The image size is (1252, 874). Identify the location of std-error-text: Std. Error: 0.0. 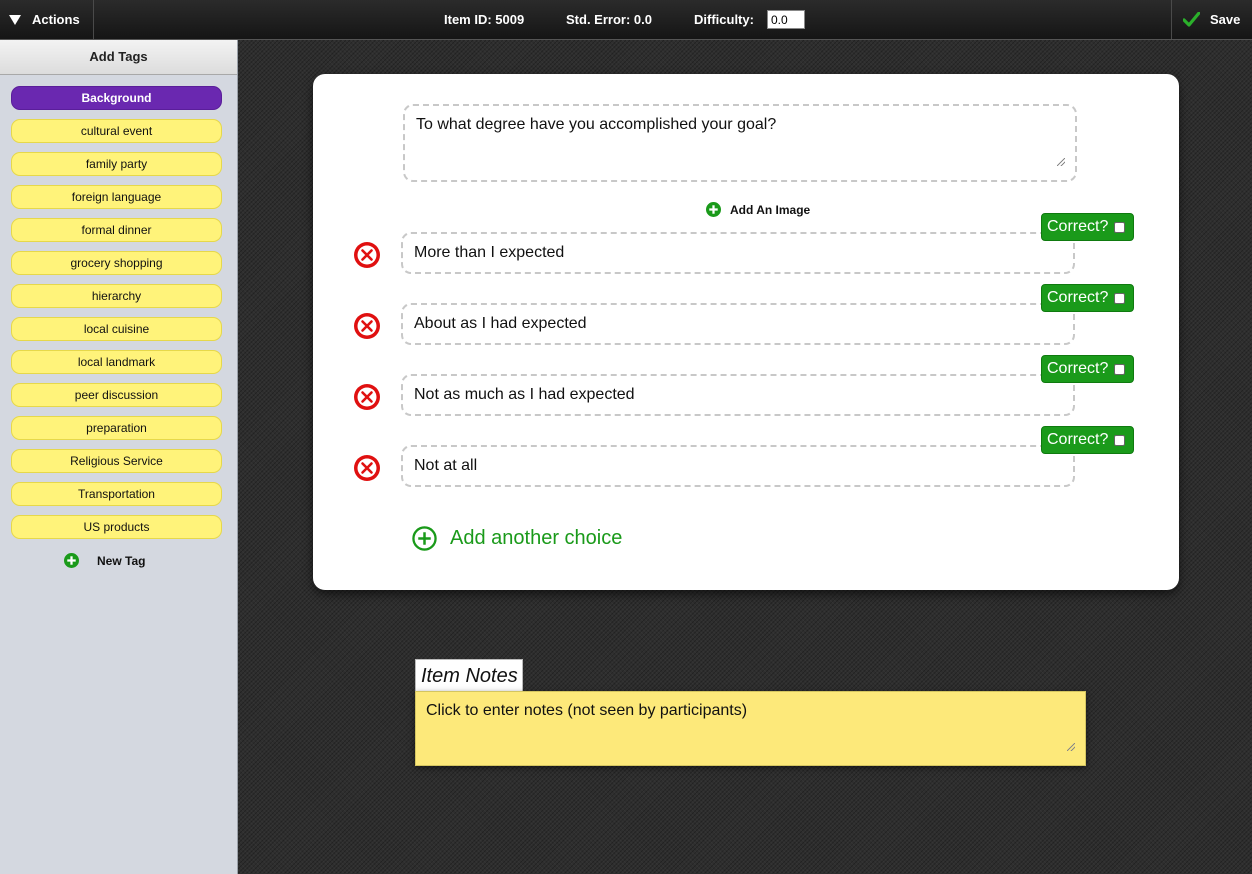
(609, 19).